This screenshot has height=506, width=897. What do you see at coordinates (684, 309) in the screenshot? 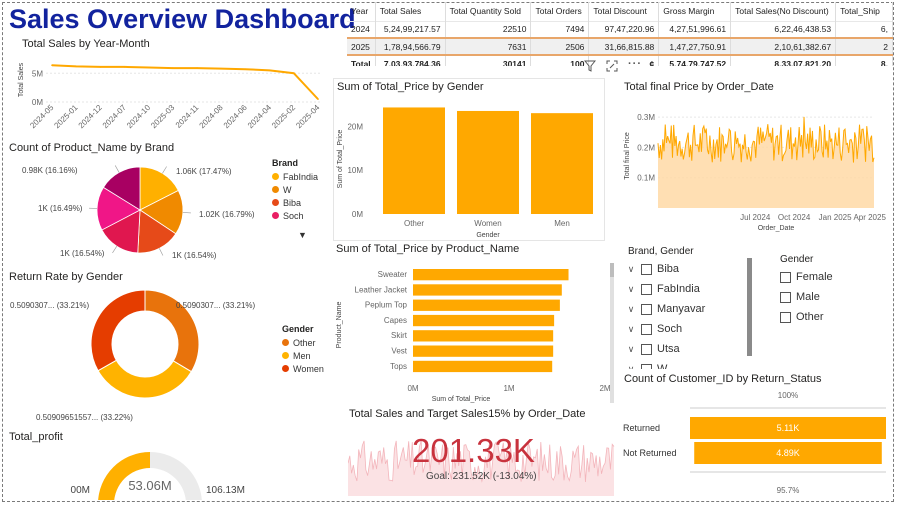
I see `slicer-item: ∨ Manyavar` at bounding box center [684, 309].